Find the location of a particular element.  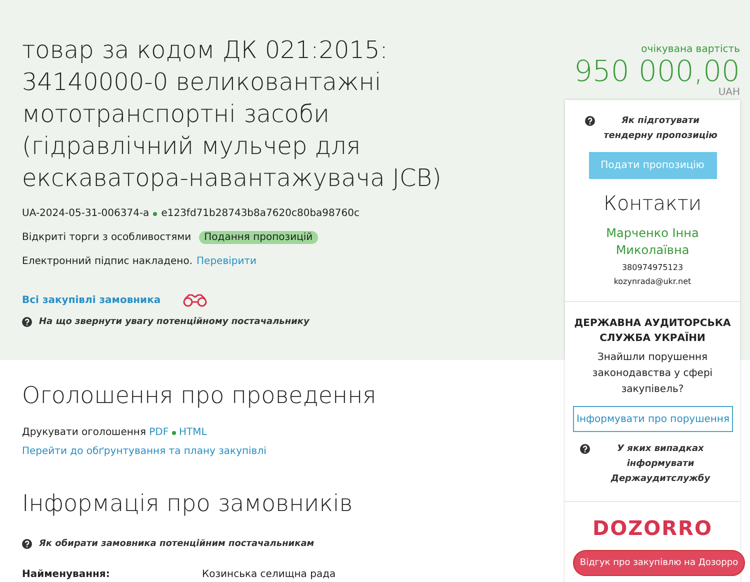

contact-name: Марченко Інна Миколаївна is located at coordinates (652, 242).